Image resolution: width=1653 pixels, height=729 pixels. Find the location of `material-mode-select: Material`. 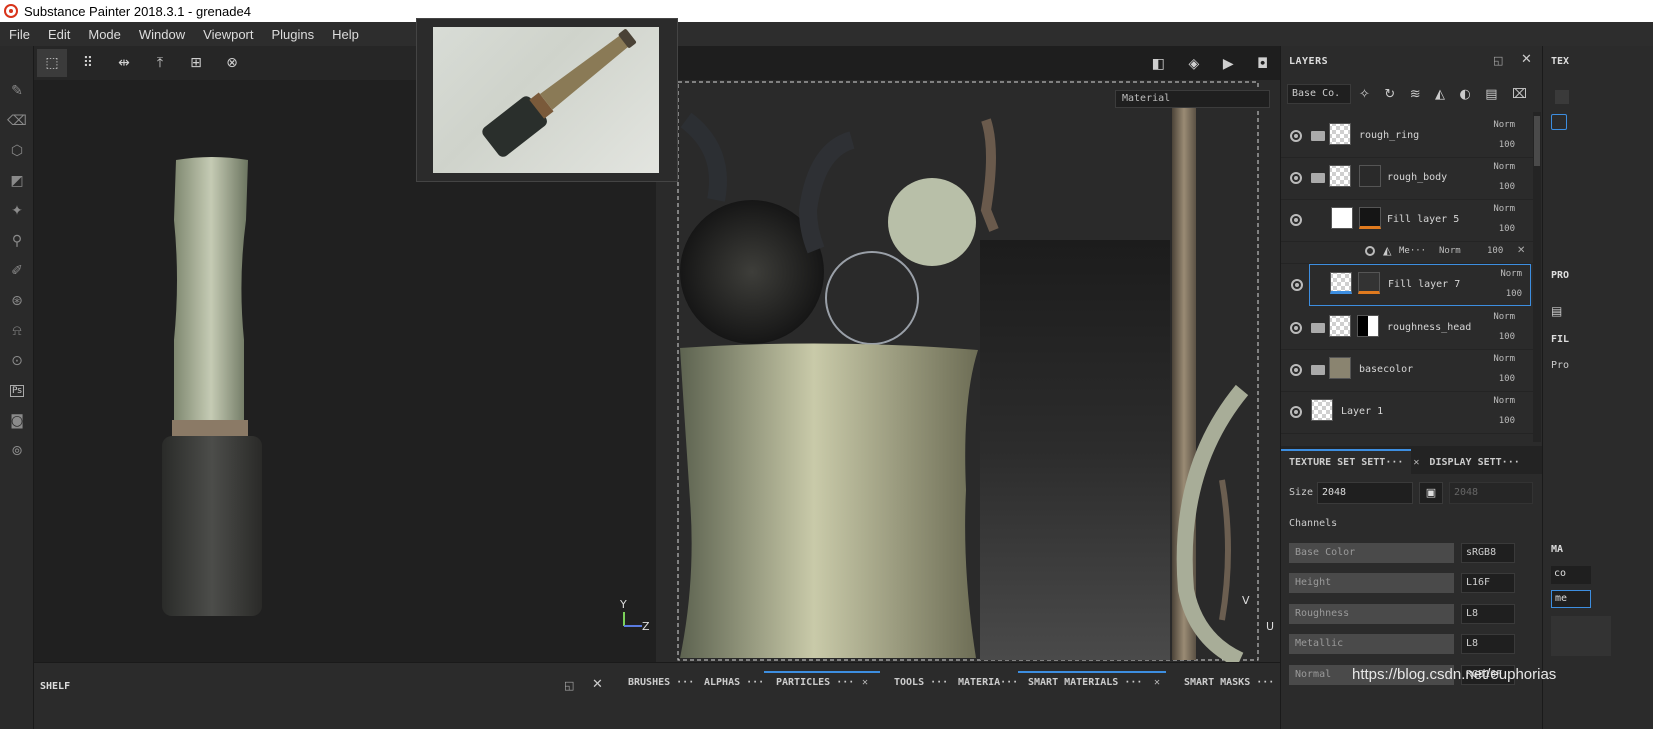

material-mode-select: Material is located at coordinates (1192, 99).